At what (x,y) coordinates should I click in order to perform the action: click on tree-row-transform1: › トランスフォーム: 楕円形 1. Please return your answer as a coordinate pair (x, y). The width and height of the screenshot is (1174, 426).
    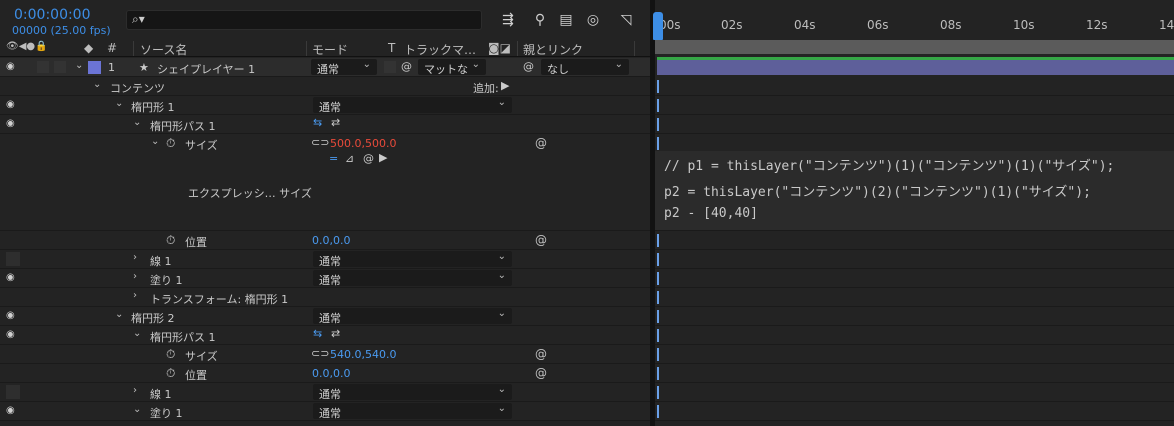
    Looking at the image, I should click on (325, 297).